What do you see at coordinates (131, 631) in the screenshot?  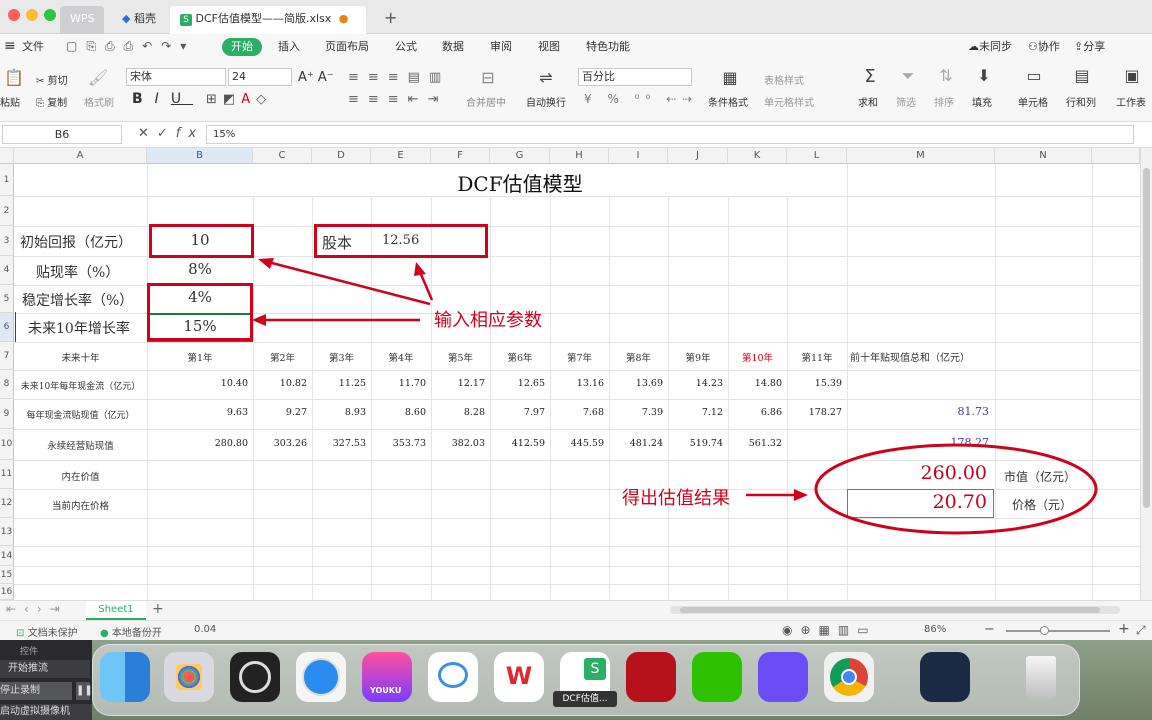 I see `backup-status: ● 本地备份开` at bounding box center [131, 631].